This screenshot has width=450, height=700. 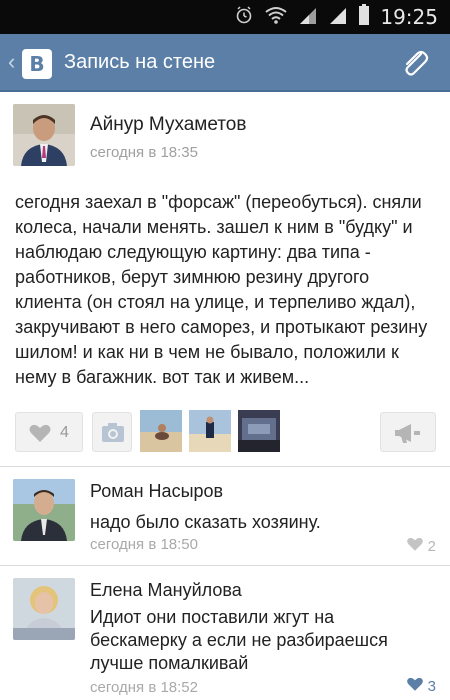 I want to click on camera-icon, so click(x=112, y=432).